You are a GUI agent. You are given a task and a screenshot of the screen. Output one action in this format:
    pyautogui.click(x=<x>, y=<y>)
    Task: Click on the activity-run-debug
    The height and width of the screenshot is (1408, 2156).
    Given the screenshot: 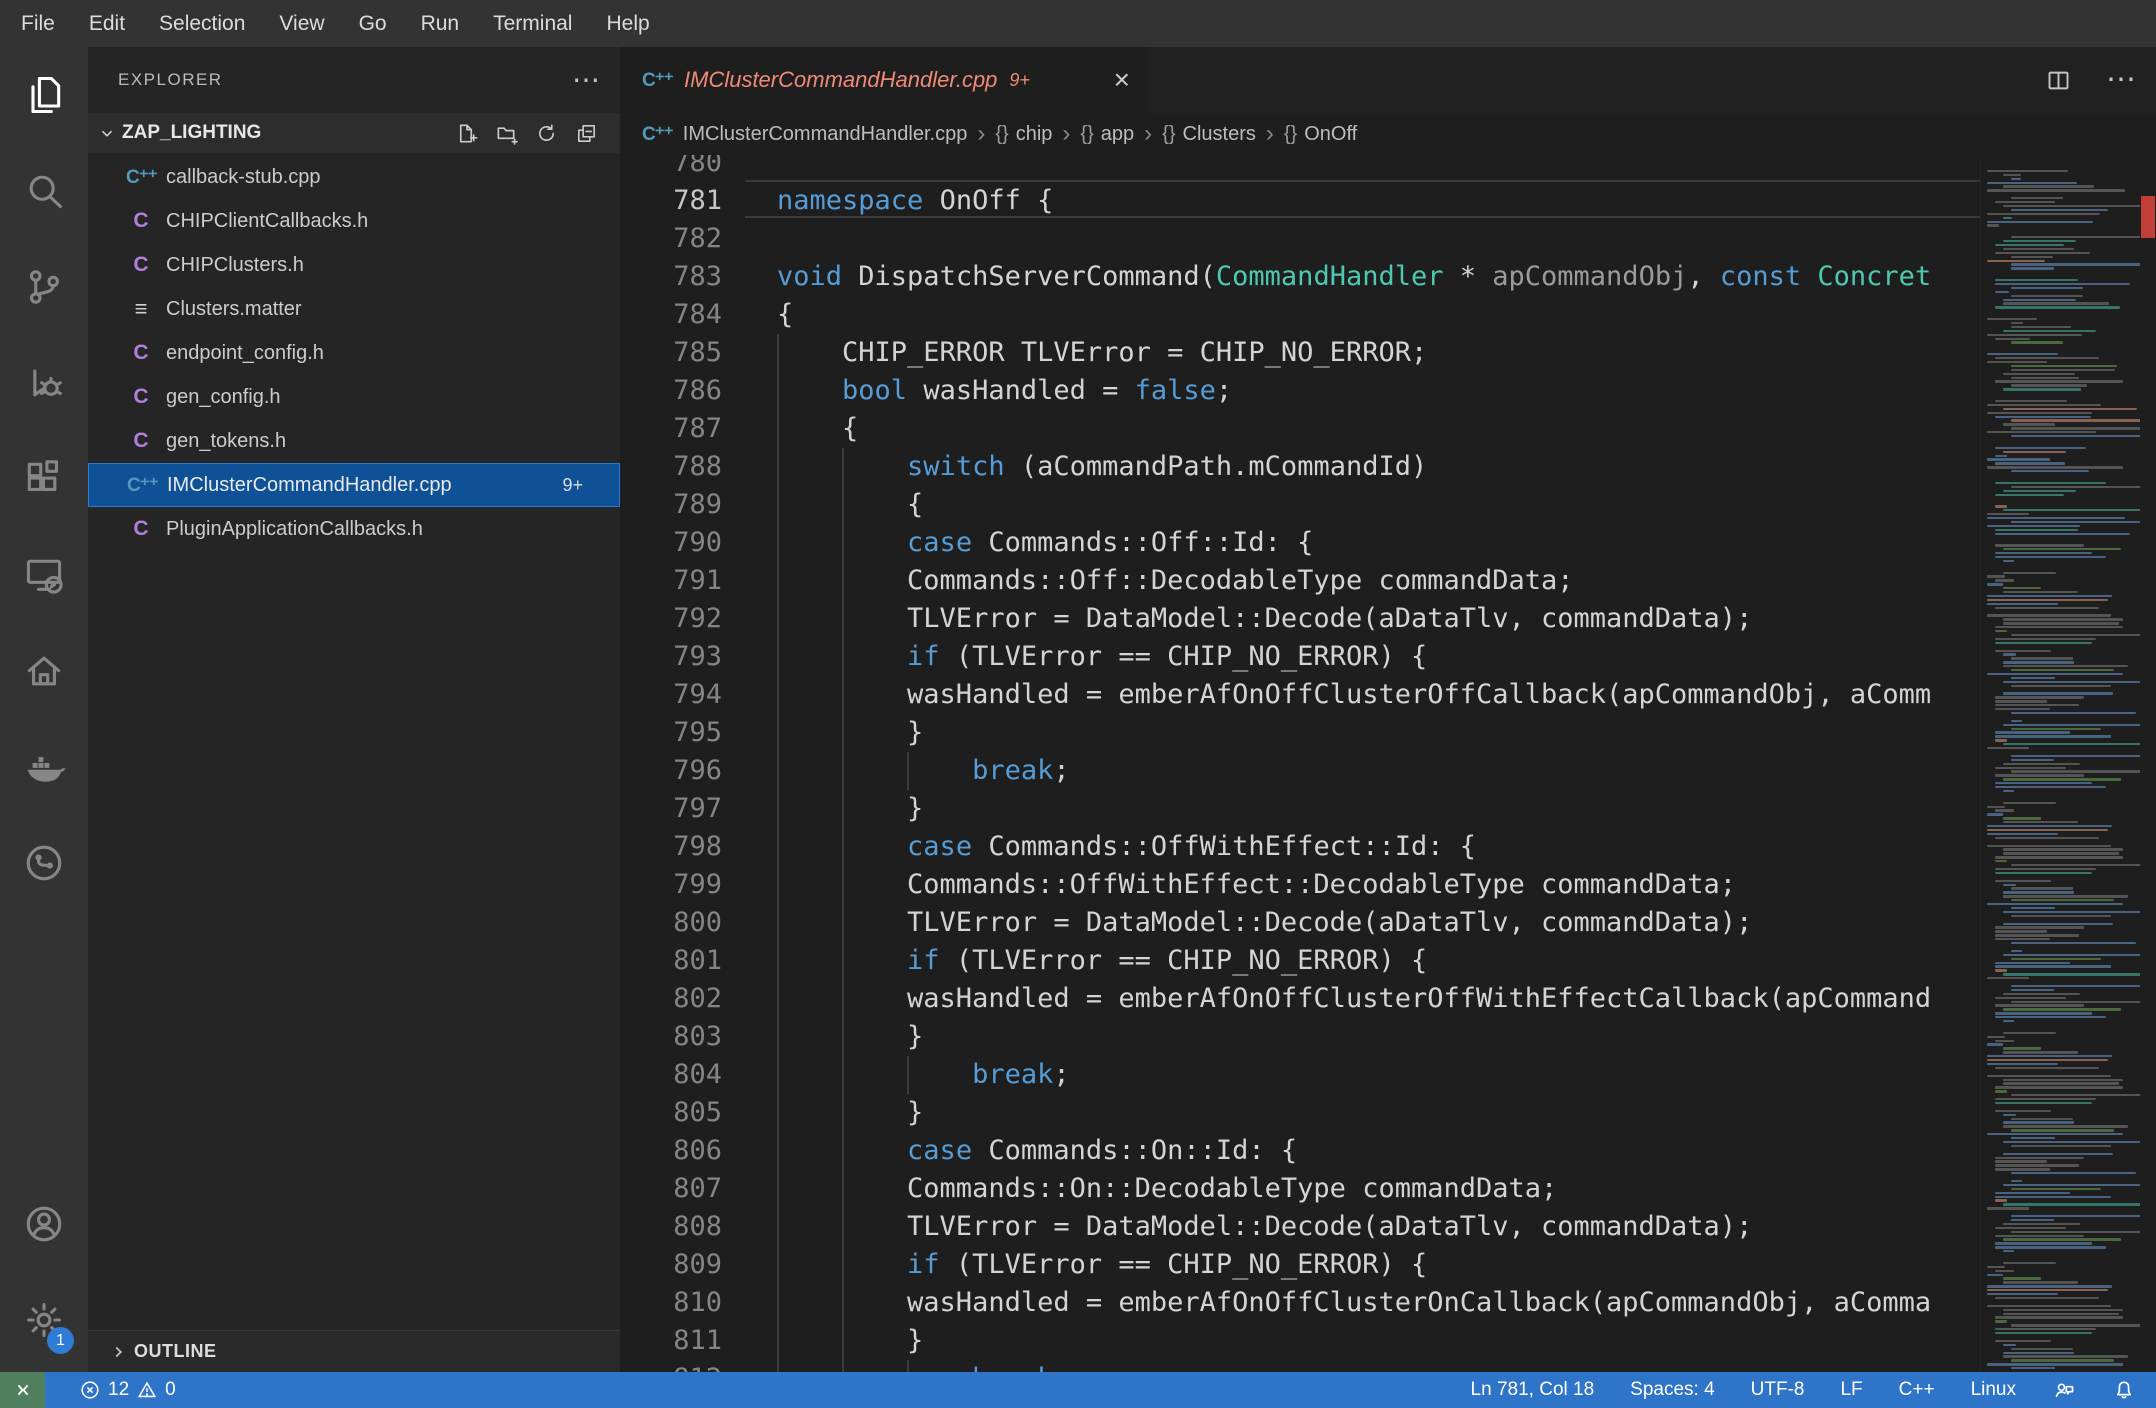 What is the action you would take?
    pyautogui.click(x=44, y=383)
    